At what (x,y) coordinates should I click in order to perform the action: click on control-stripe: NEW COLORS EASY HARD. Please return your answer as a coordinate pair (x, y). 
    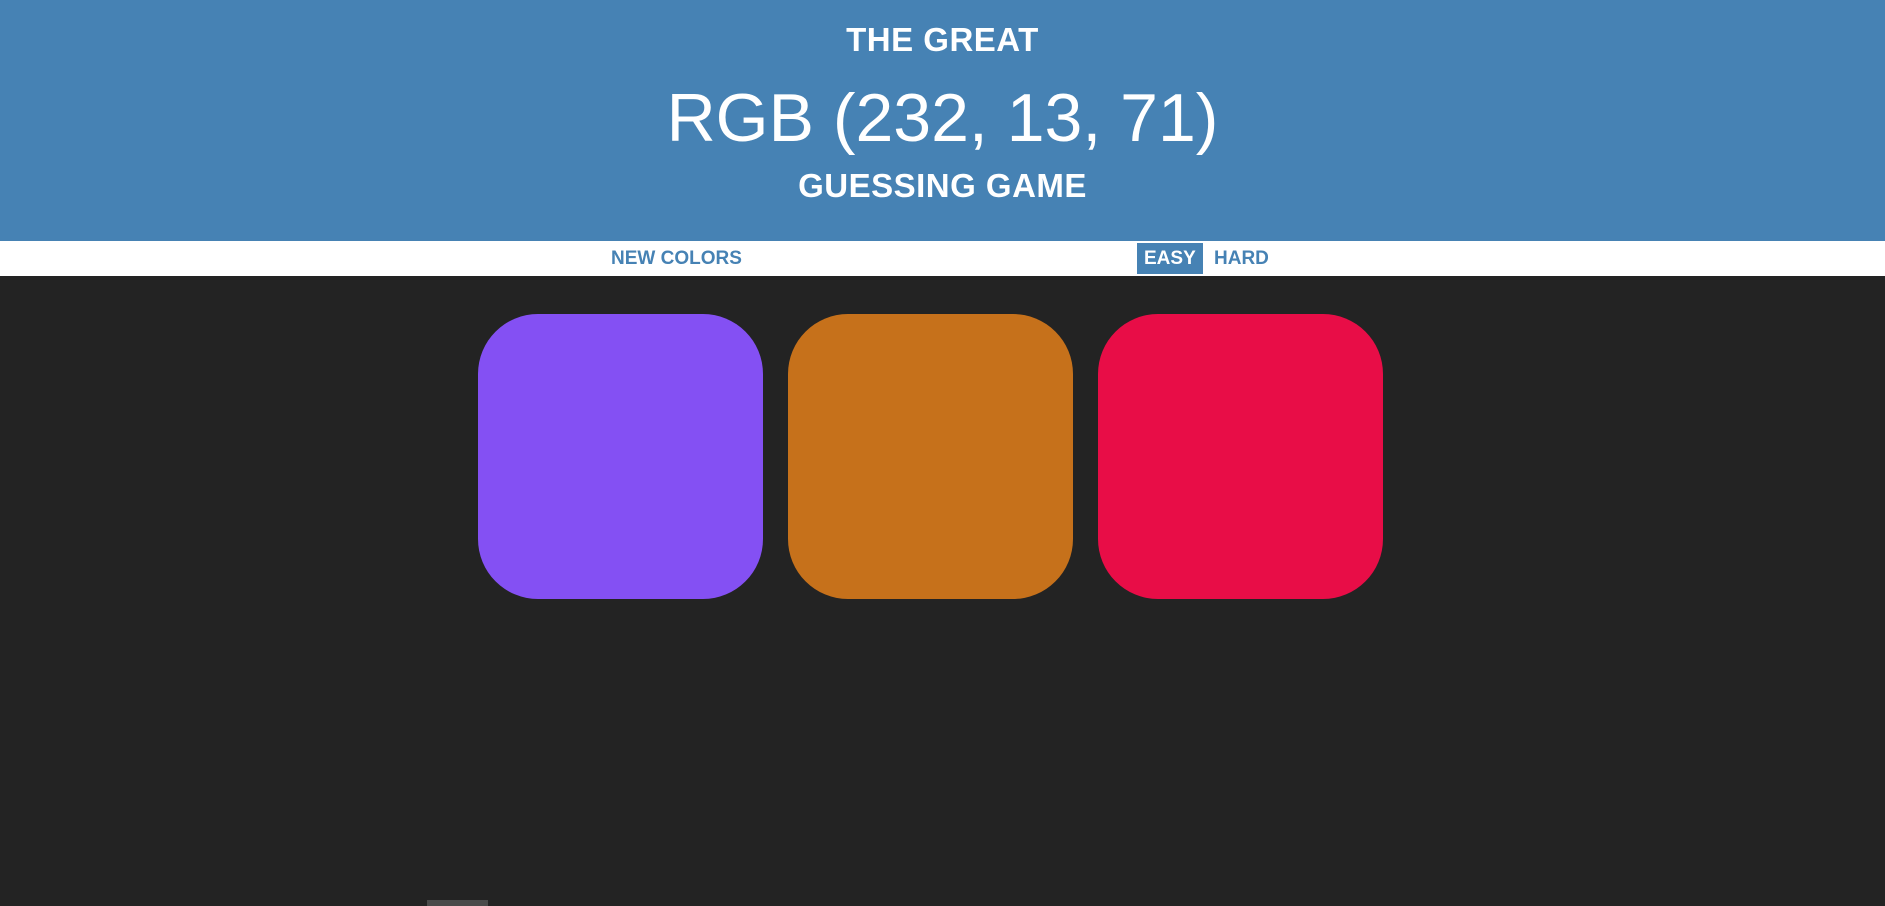
    Looking at the image, I should click on (942, 258).